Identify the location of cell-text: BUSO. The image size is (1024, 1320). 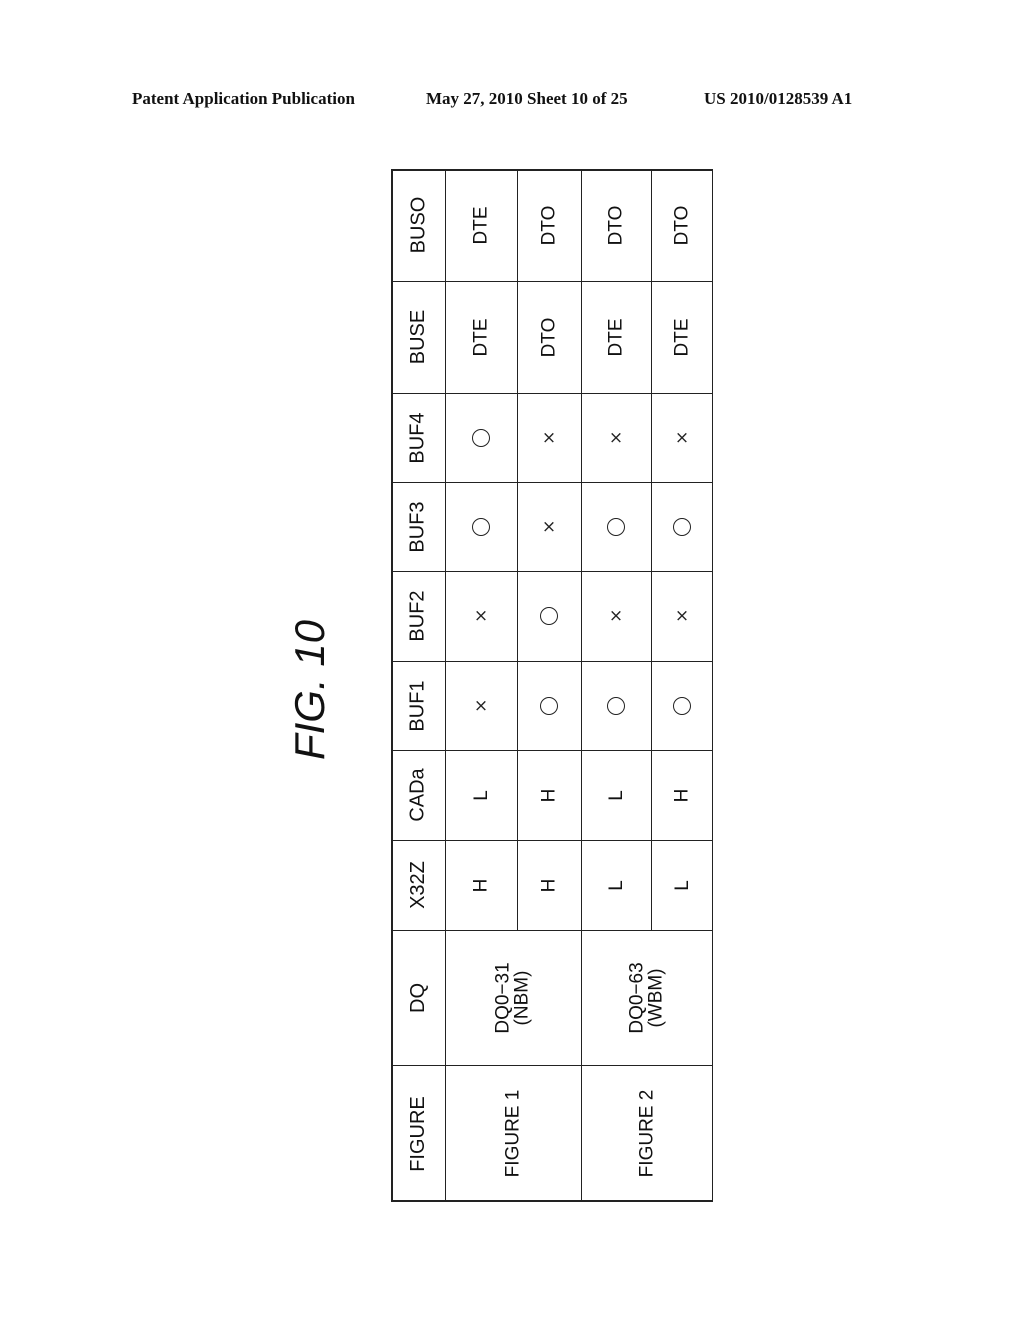
(418, 225).